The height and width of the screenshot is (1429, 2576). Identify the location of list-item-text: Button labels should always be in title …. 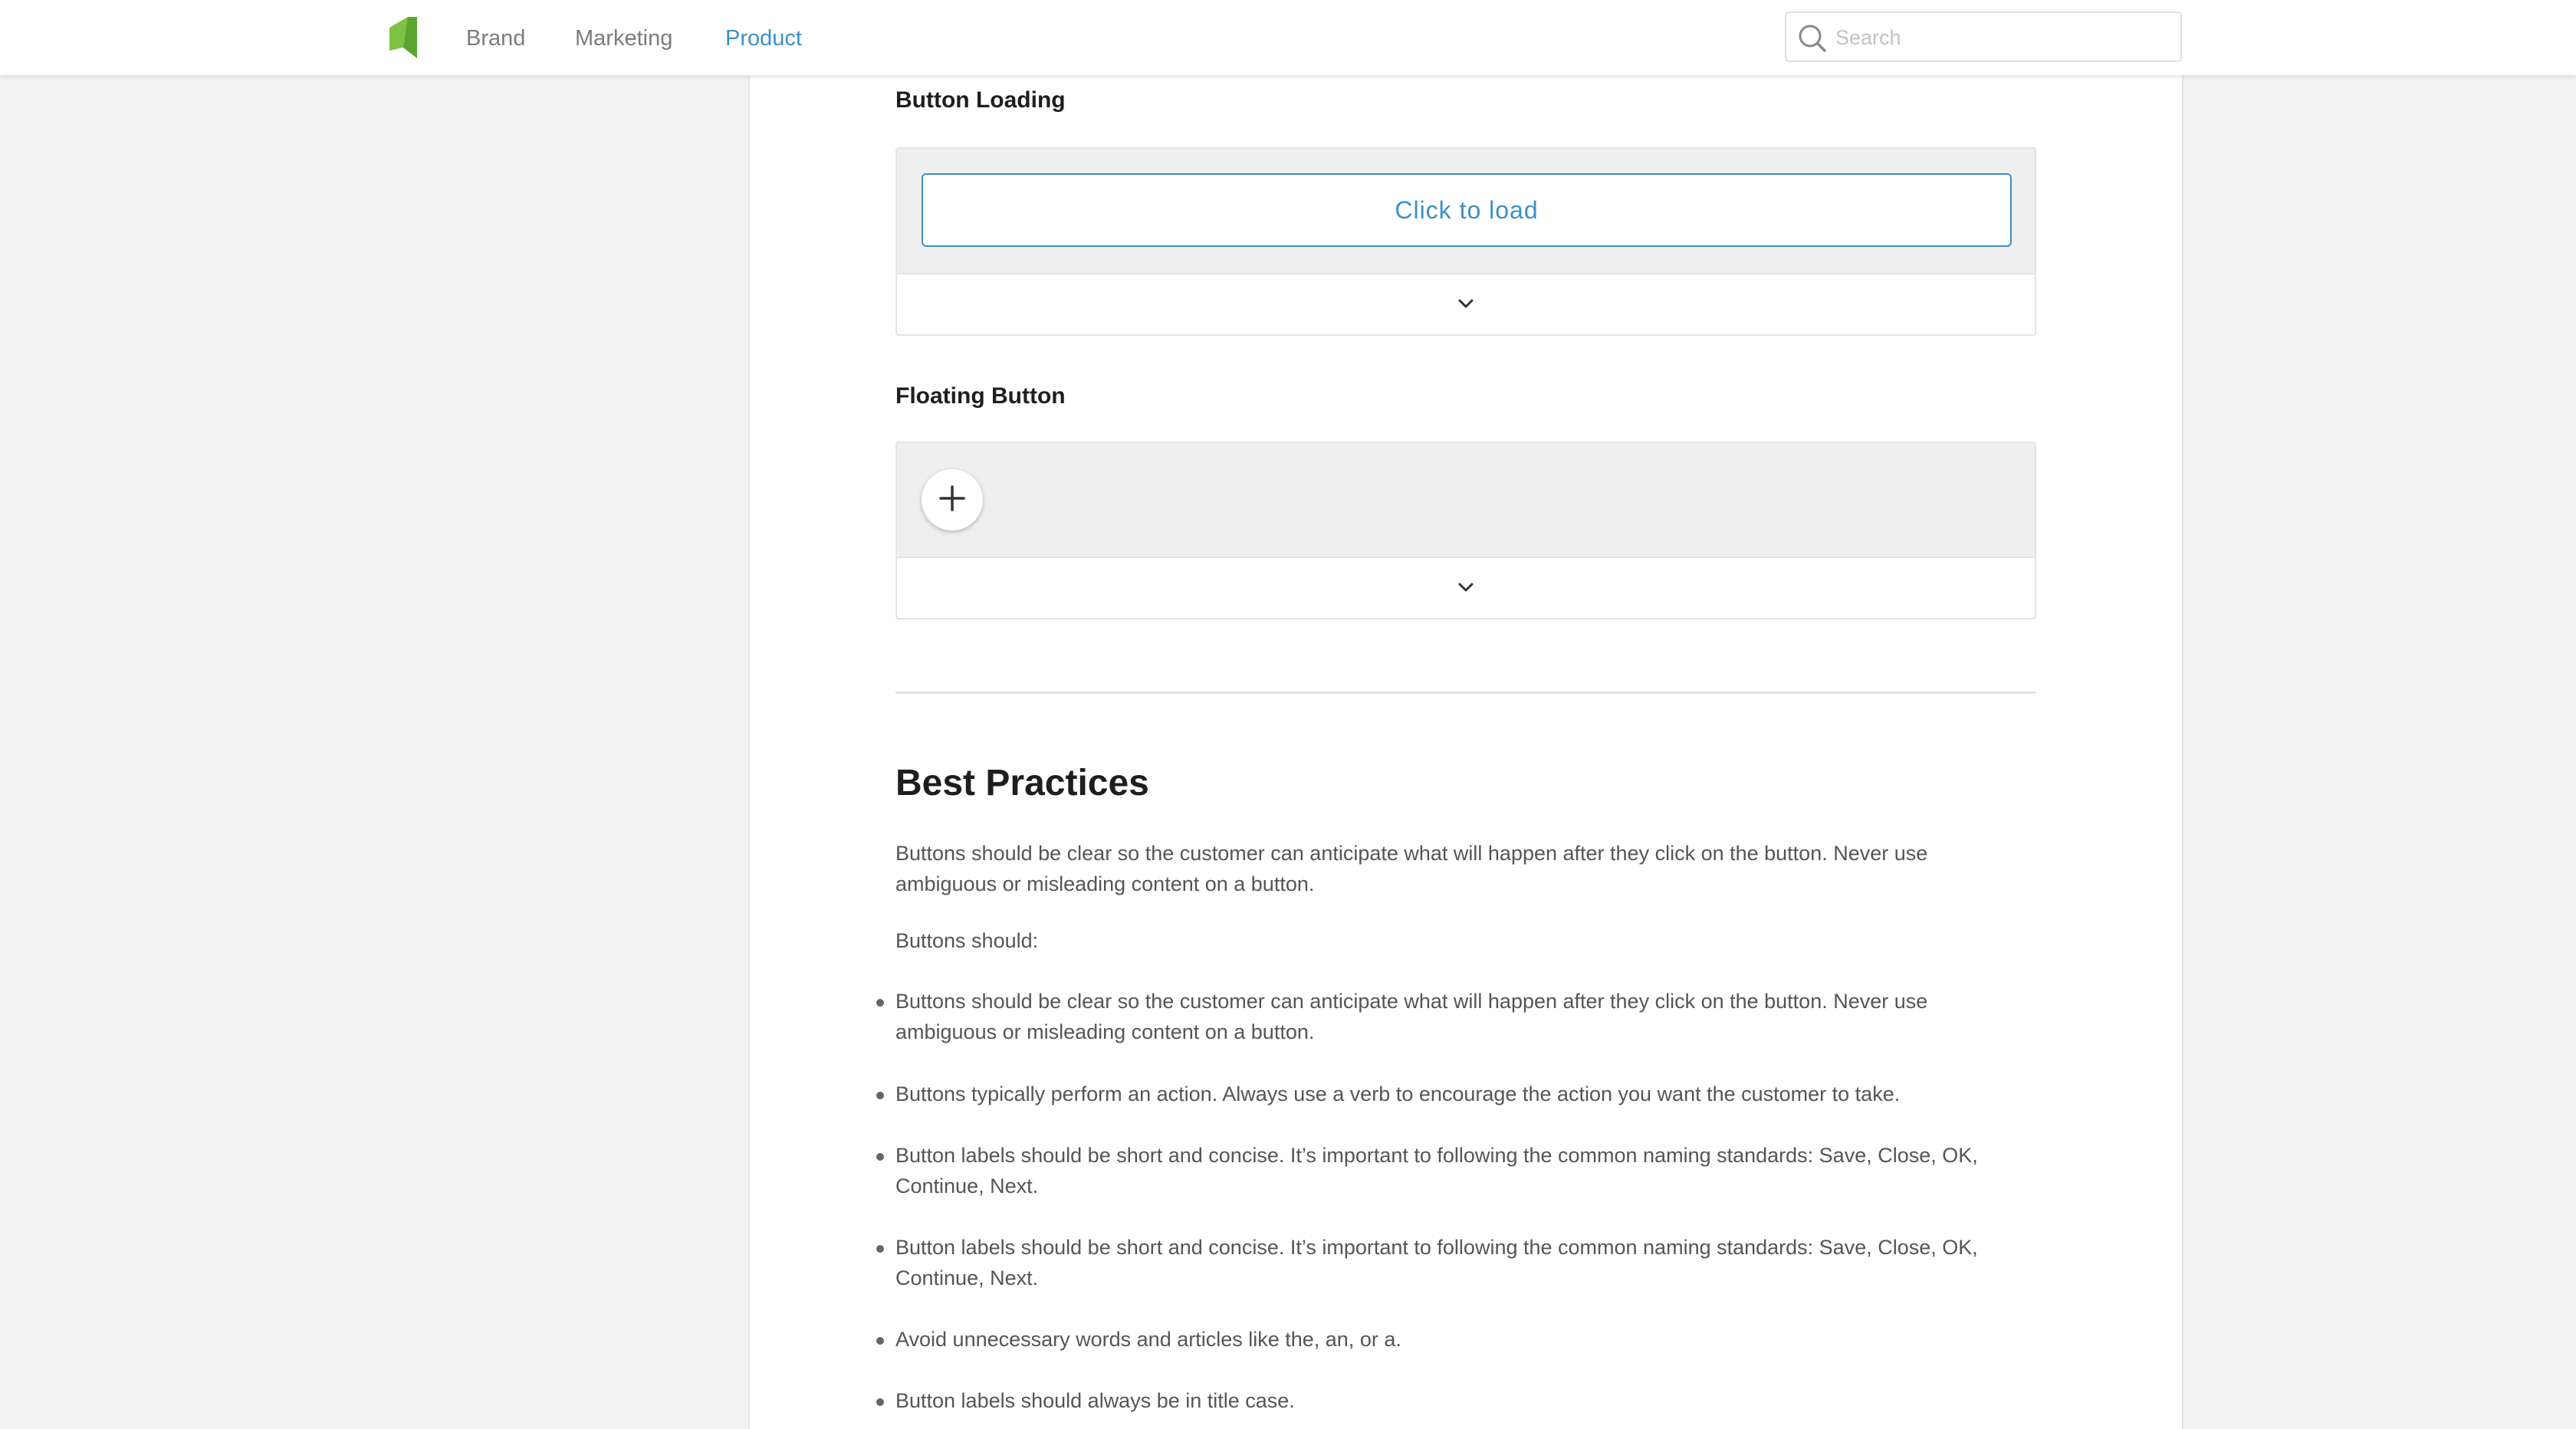
(1095, 1400).